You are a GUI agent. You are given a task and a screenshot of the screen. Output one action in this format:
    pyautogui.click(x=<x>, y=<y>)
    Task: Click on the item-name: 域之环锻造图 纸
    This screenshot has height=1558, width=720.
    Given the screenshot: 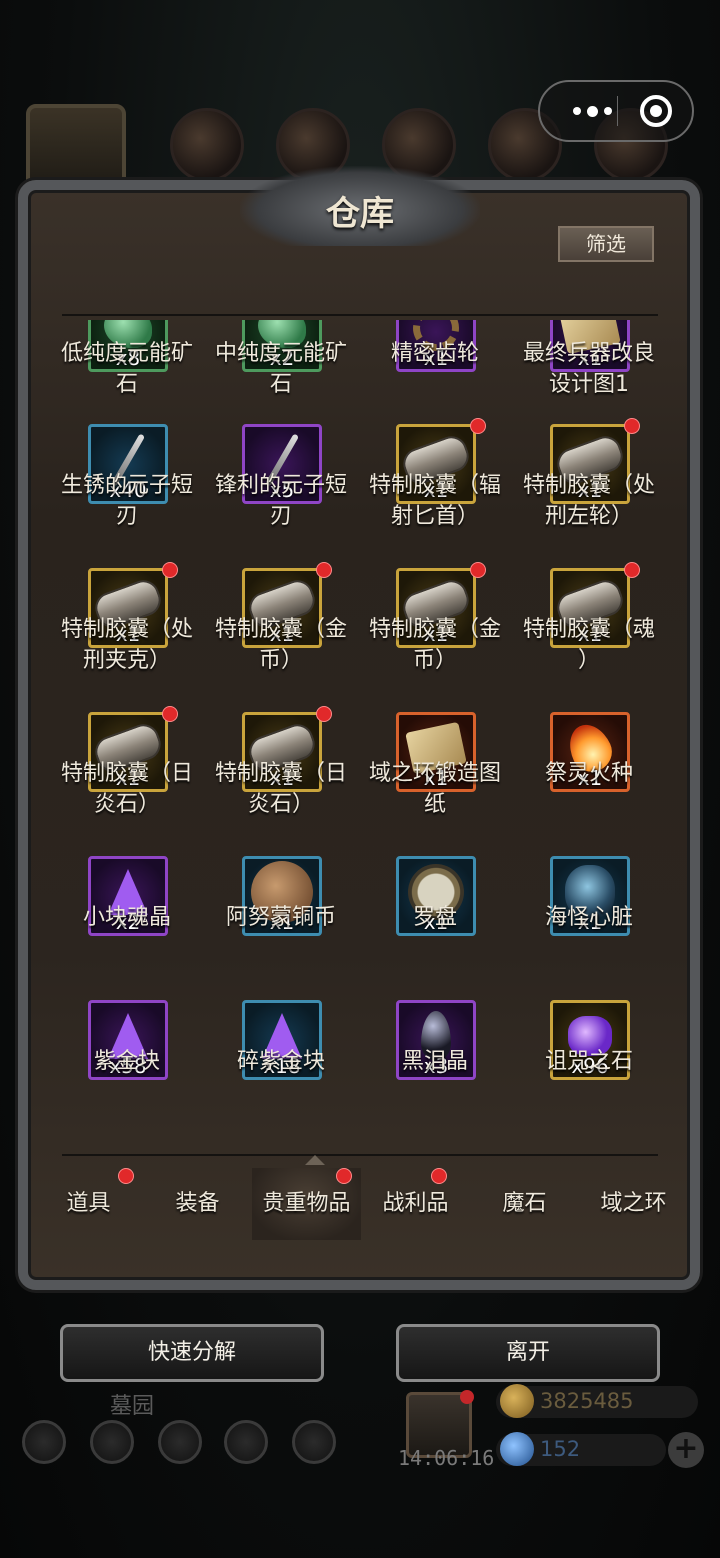 What is the action you would take?
    pyautogui.click(x=434, y=789)
    